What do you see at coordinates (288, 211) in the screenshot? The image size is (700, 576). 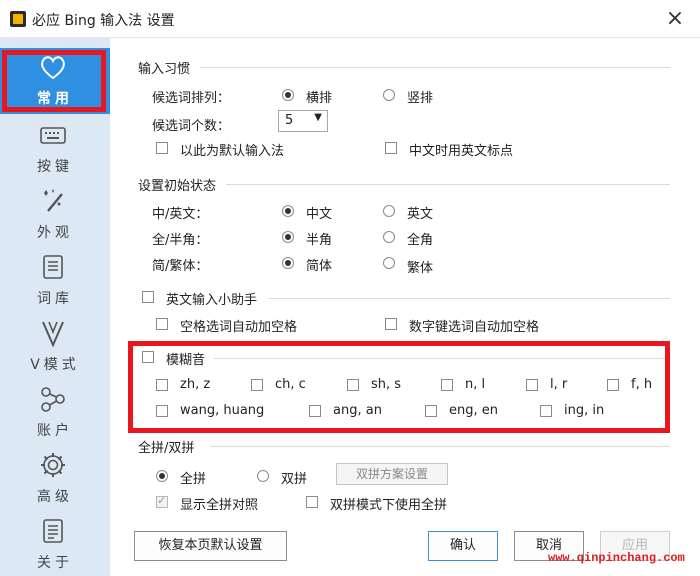 I see `initial-chinese-radio` at bounding box center [288, 211].